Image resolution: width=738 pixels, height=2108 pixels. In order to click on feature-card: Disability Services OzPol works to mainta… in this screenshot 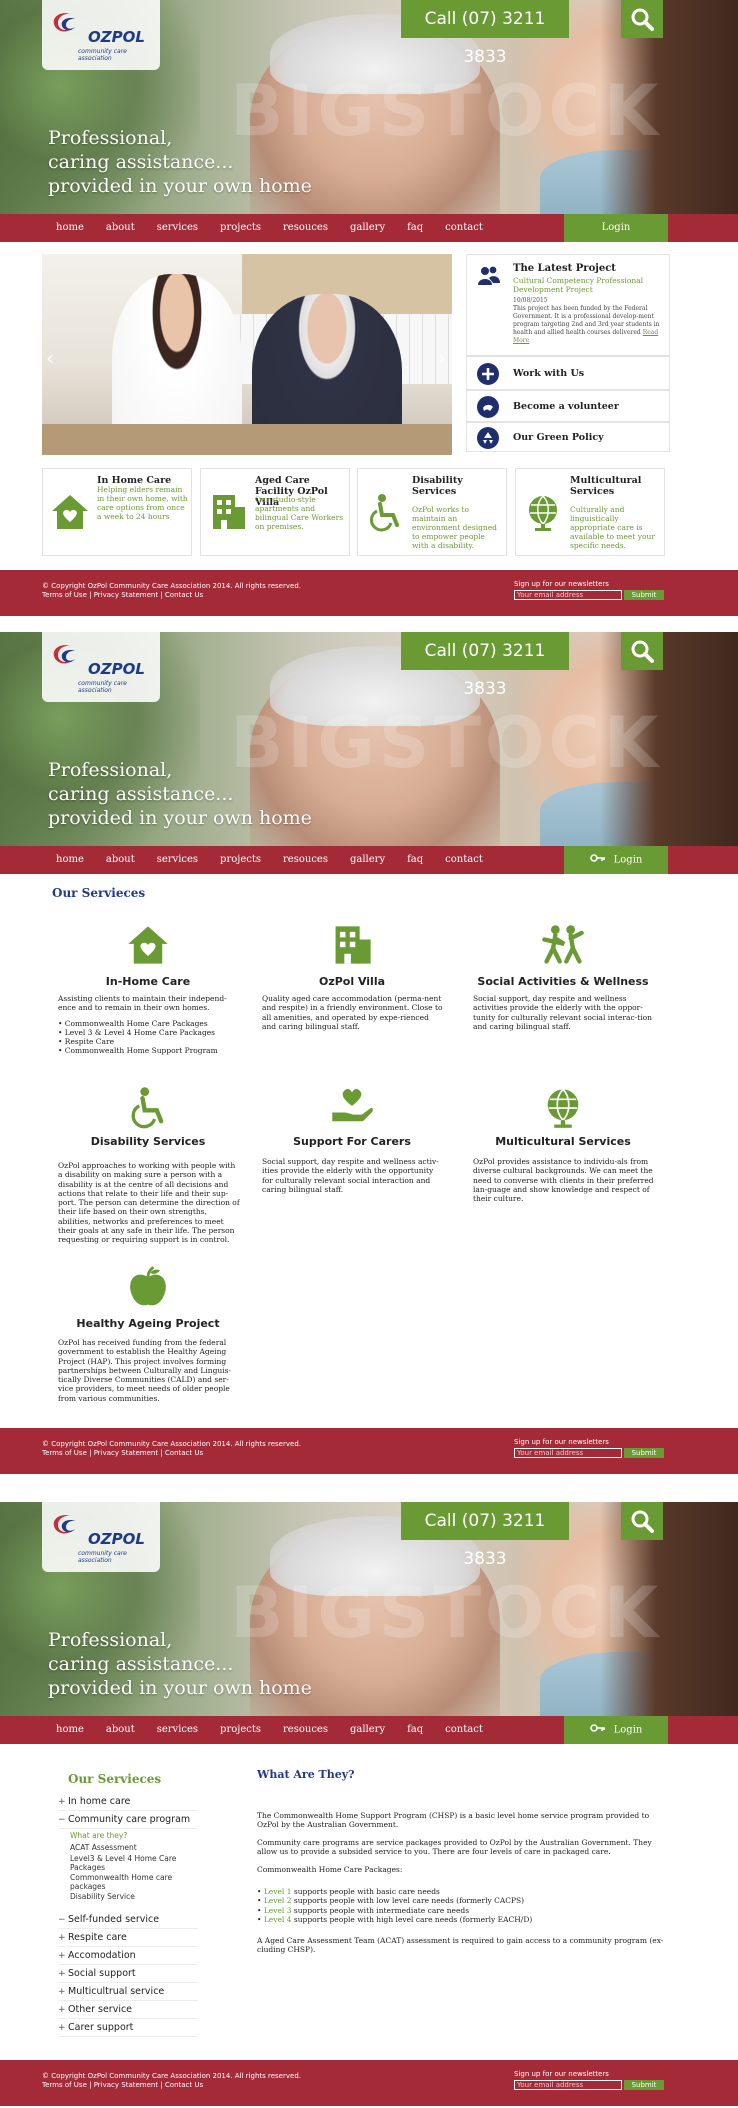, I will do `click(432, 512)`.